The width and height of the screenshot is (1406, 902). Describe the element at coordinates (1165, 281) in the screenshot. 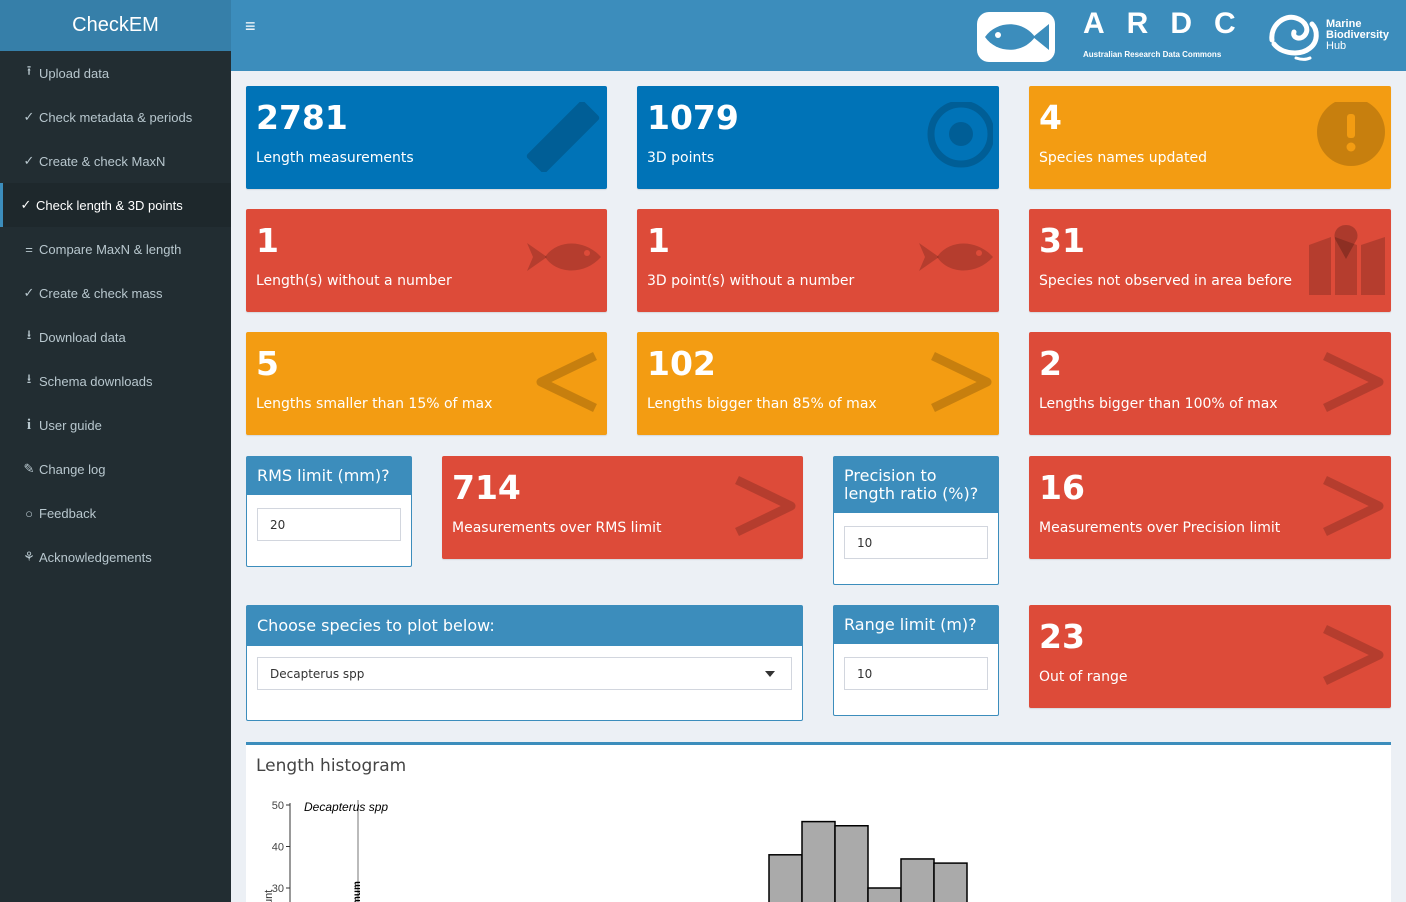

I see `species-not-observed-label: Species not observed in area before` at that location.